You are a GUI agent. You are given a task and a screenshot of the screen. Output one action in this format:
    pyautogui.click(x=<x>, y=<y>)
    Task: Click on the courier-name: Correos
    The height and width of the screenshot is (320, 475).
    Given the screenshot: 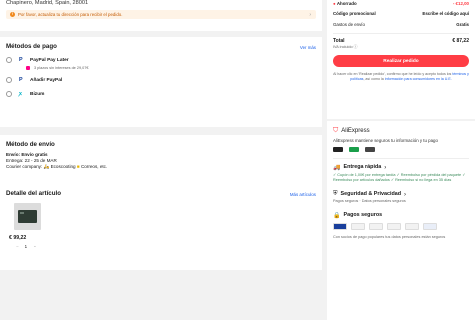 What is the action you would take?
    pyautogui.click(x=89, y=166)
    